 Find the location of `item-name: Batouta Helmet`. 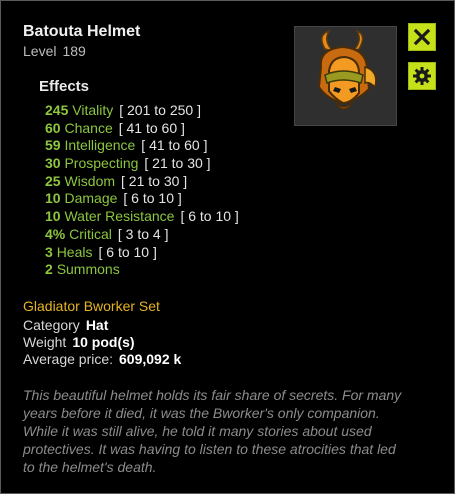

item-name: Batouta Helmet is located at coordinates (82, 31).